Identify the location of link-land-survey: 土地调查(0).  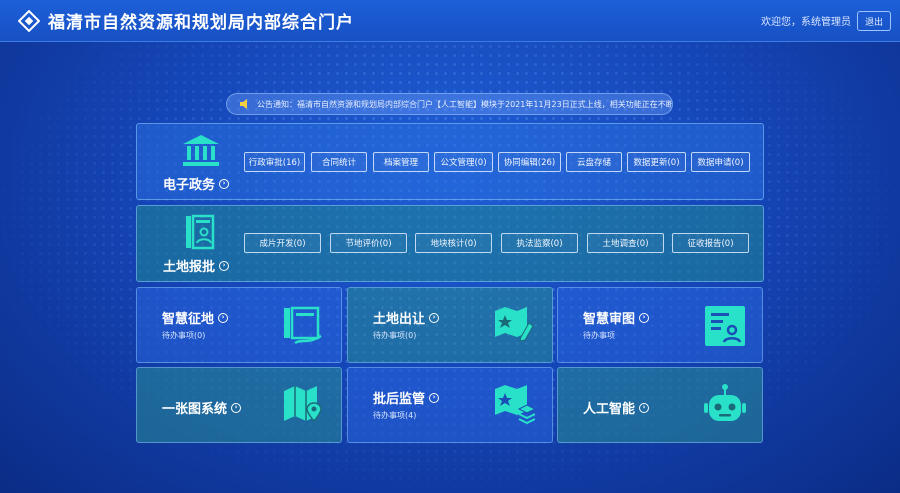
(625, 243).